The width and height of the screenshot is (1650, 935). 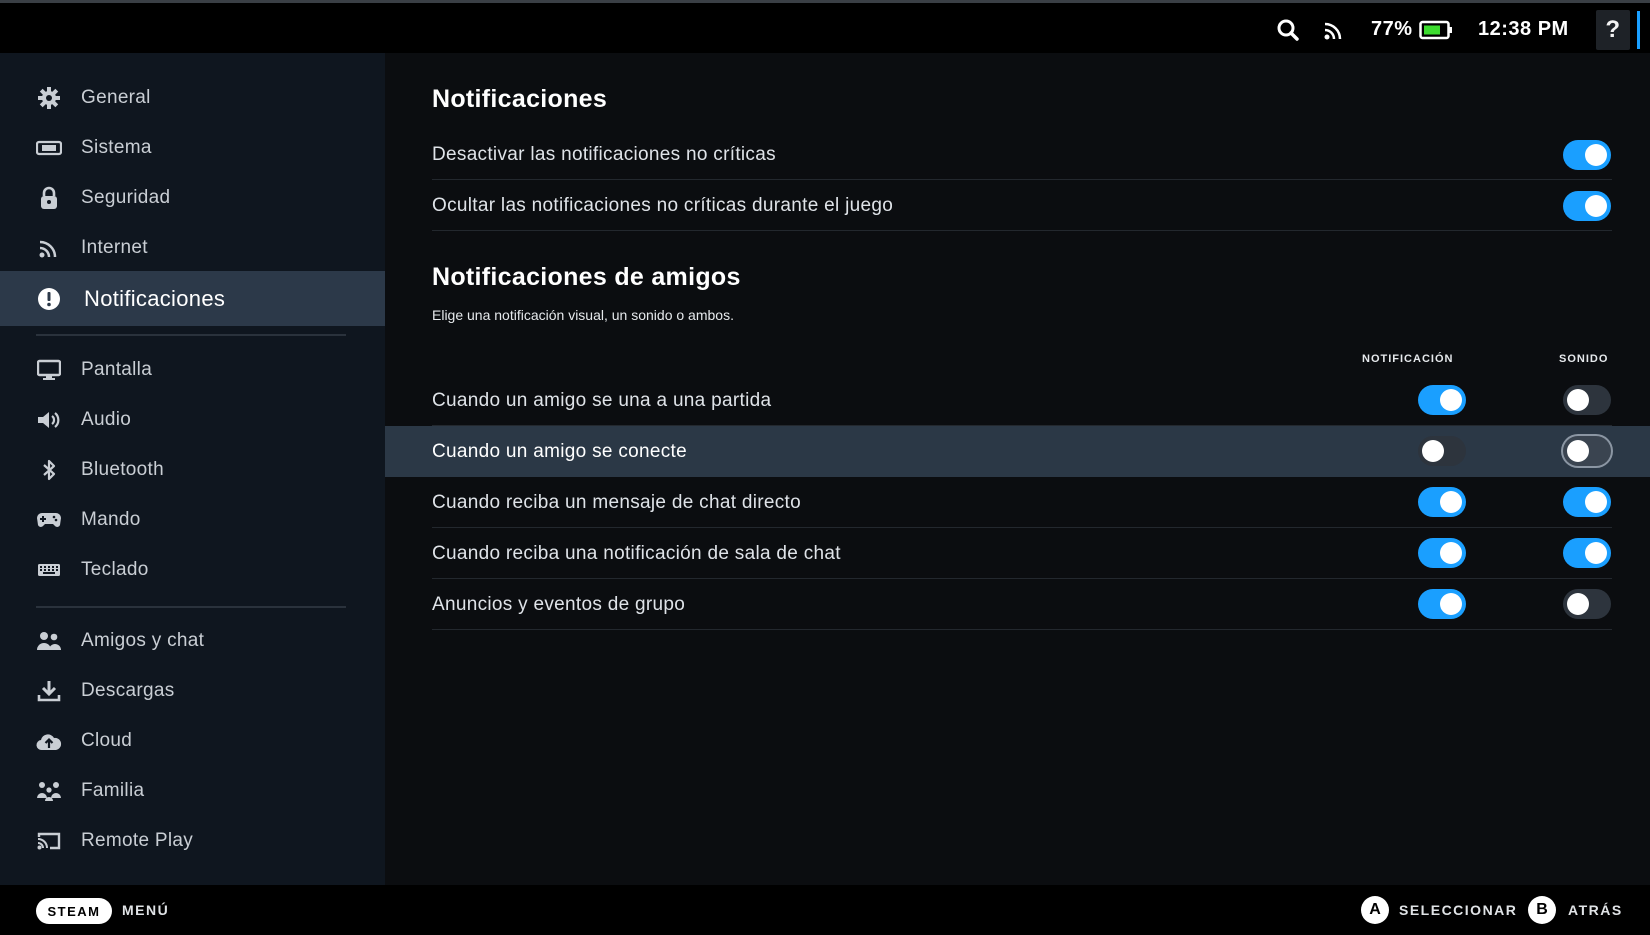 I want to click on sidebar-item-label: Descargas, so click(x=128, y=690).